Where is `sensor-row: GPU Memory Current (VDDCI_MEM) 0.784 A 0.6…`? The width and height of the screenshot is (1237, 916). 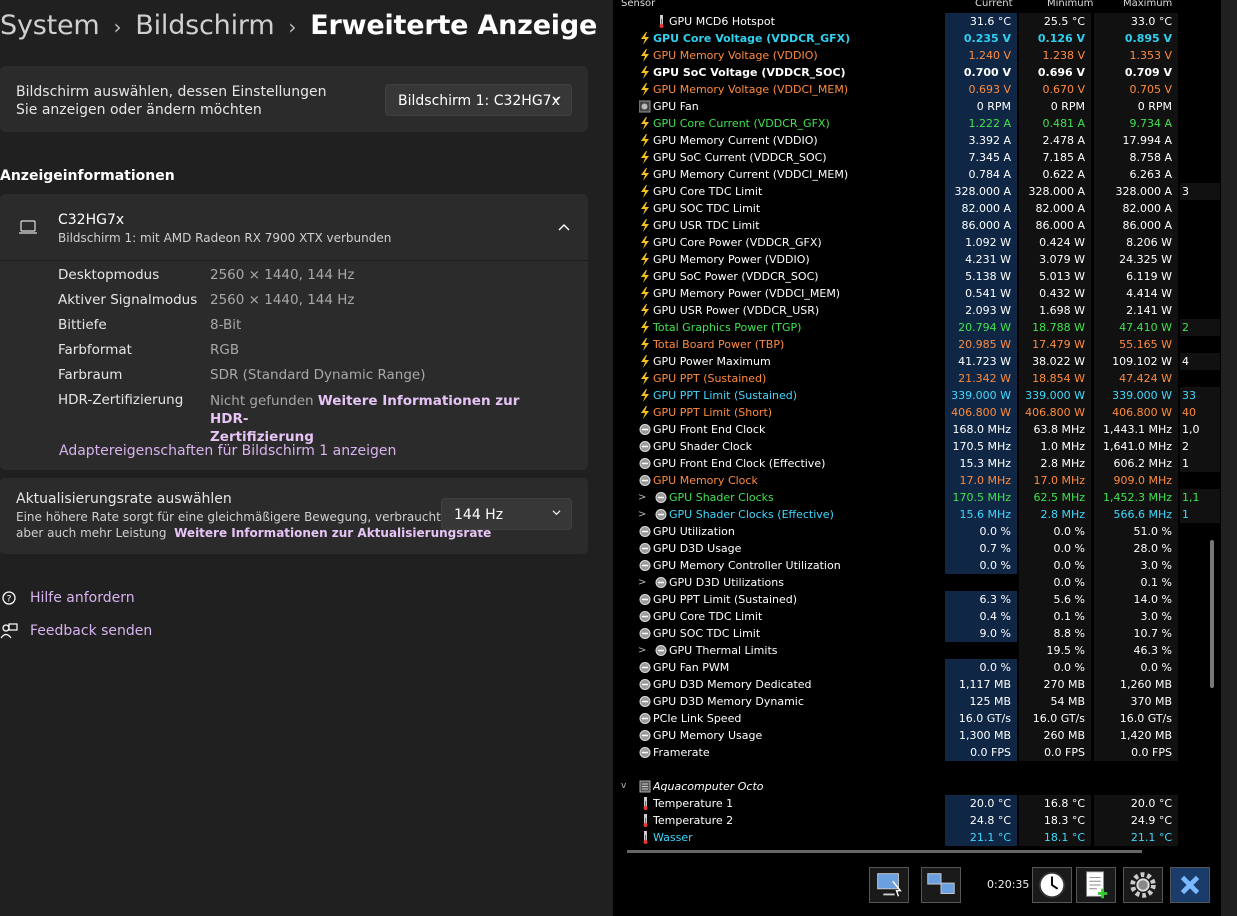 sensor-row: GPU Memory Current (VDDCI_MEM) 0.784 A 0.6… is located at coordinates (918, 174).